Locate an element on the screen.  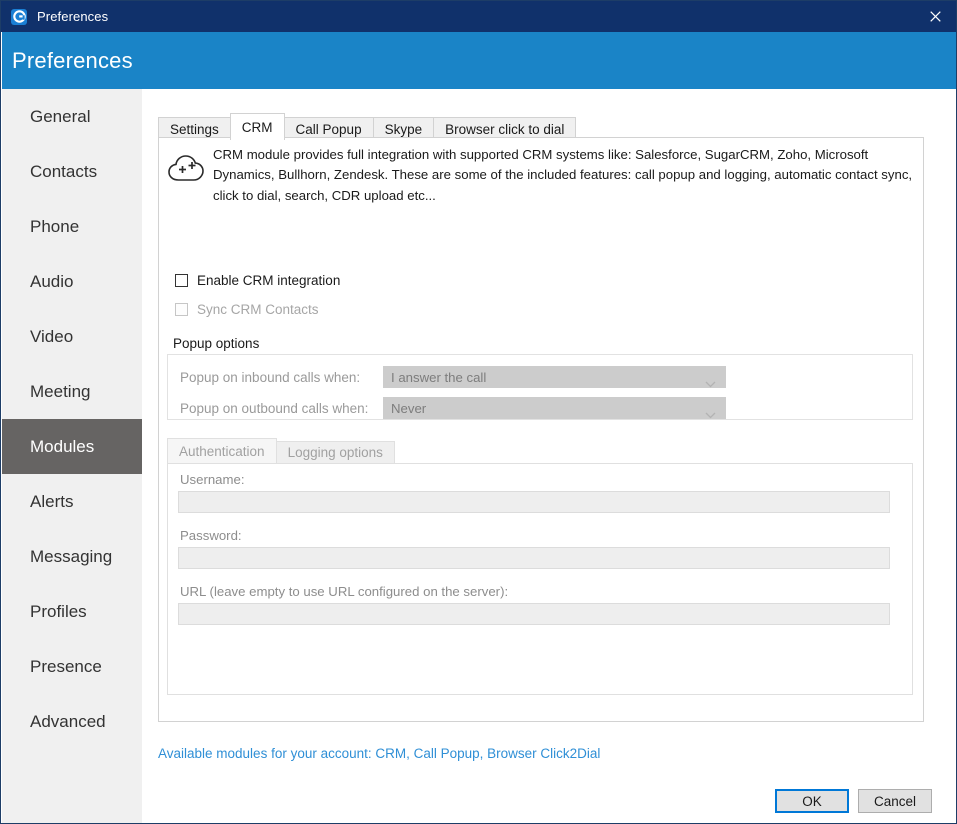
sidebar-item-general: General is located at coordinates (72, 116).